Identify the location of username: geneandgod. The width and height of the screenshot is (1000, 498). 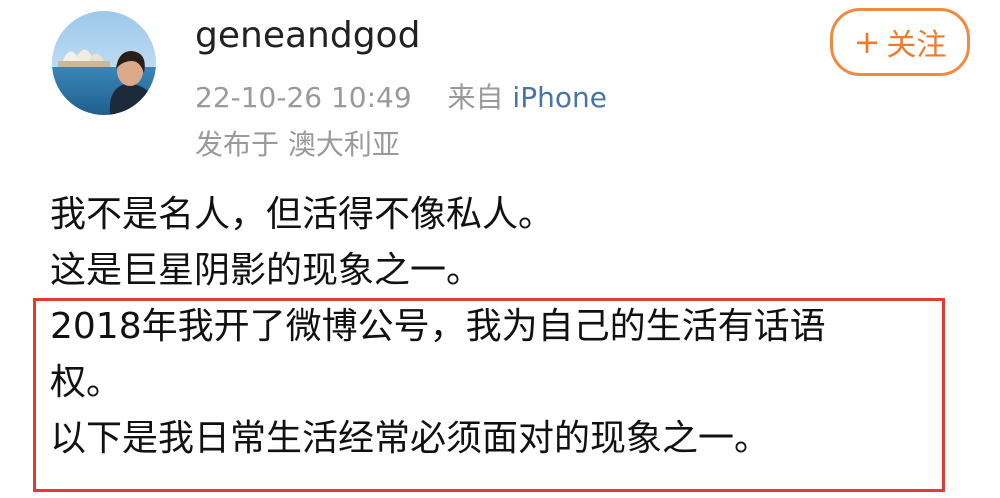
(307, 36).